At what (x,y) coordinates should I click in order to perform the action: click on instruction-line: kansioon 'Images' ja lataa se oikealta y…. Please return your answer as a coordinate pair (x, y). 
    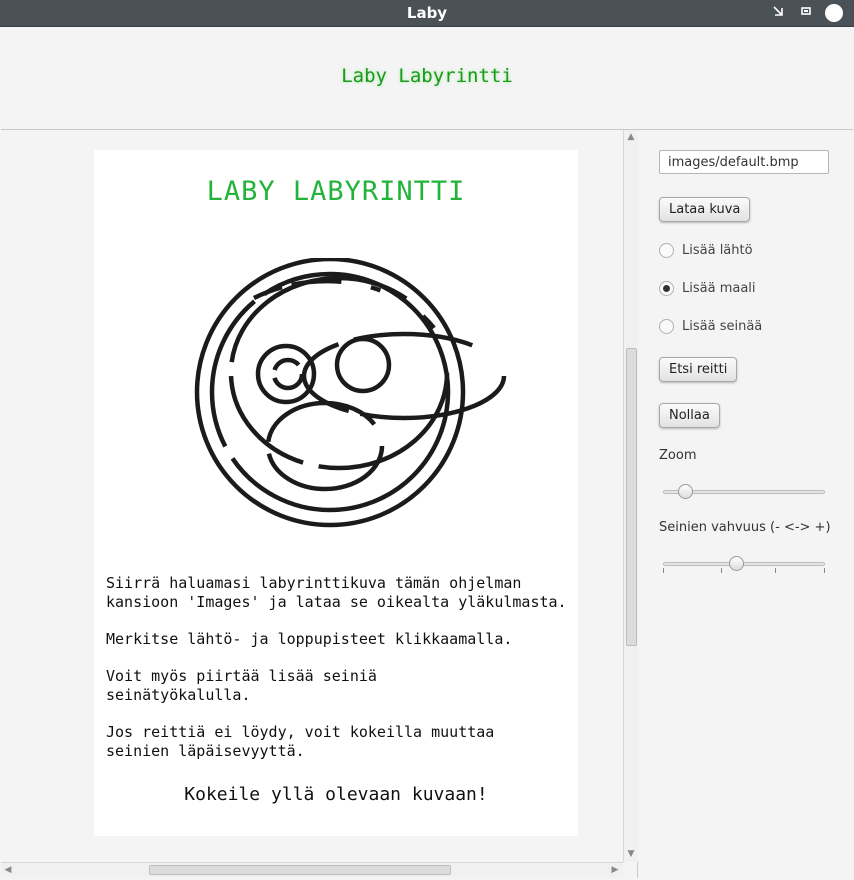
    Looking at the image, I should click on (336, 602).